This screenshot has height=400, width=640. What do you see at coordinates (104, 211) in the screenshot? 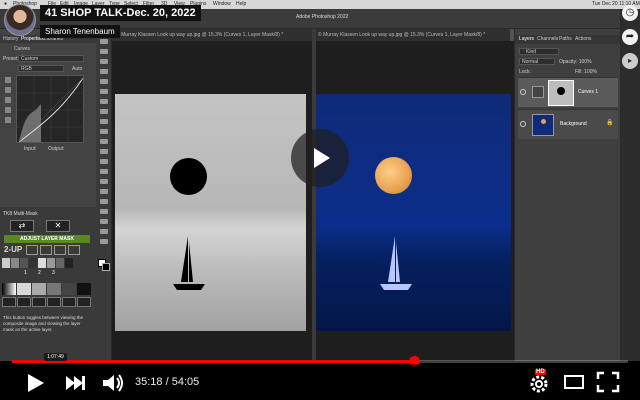
I see `path-select-tool-icon` at bounding box center [104, 211].